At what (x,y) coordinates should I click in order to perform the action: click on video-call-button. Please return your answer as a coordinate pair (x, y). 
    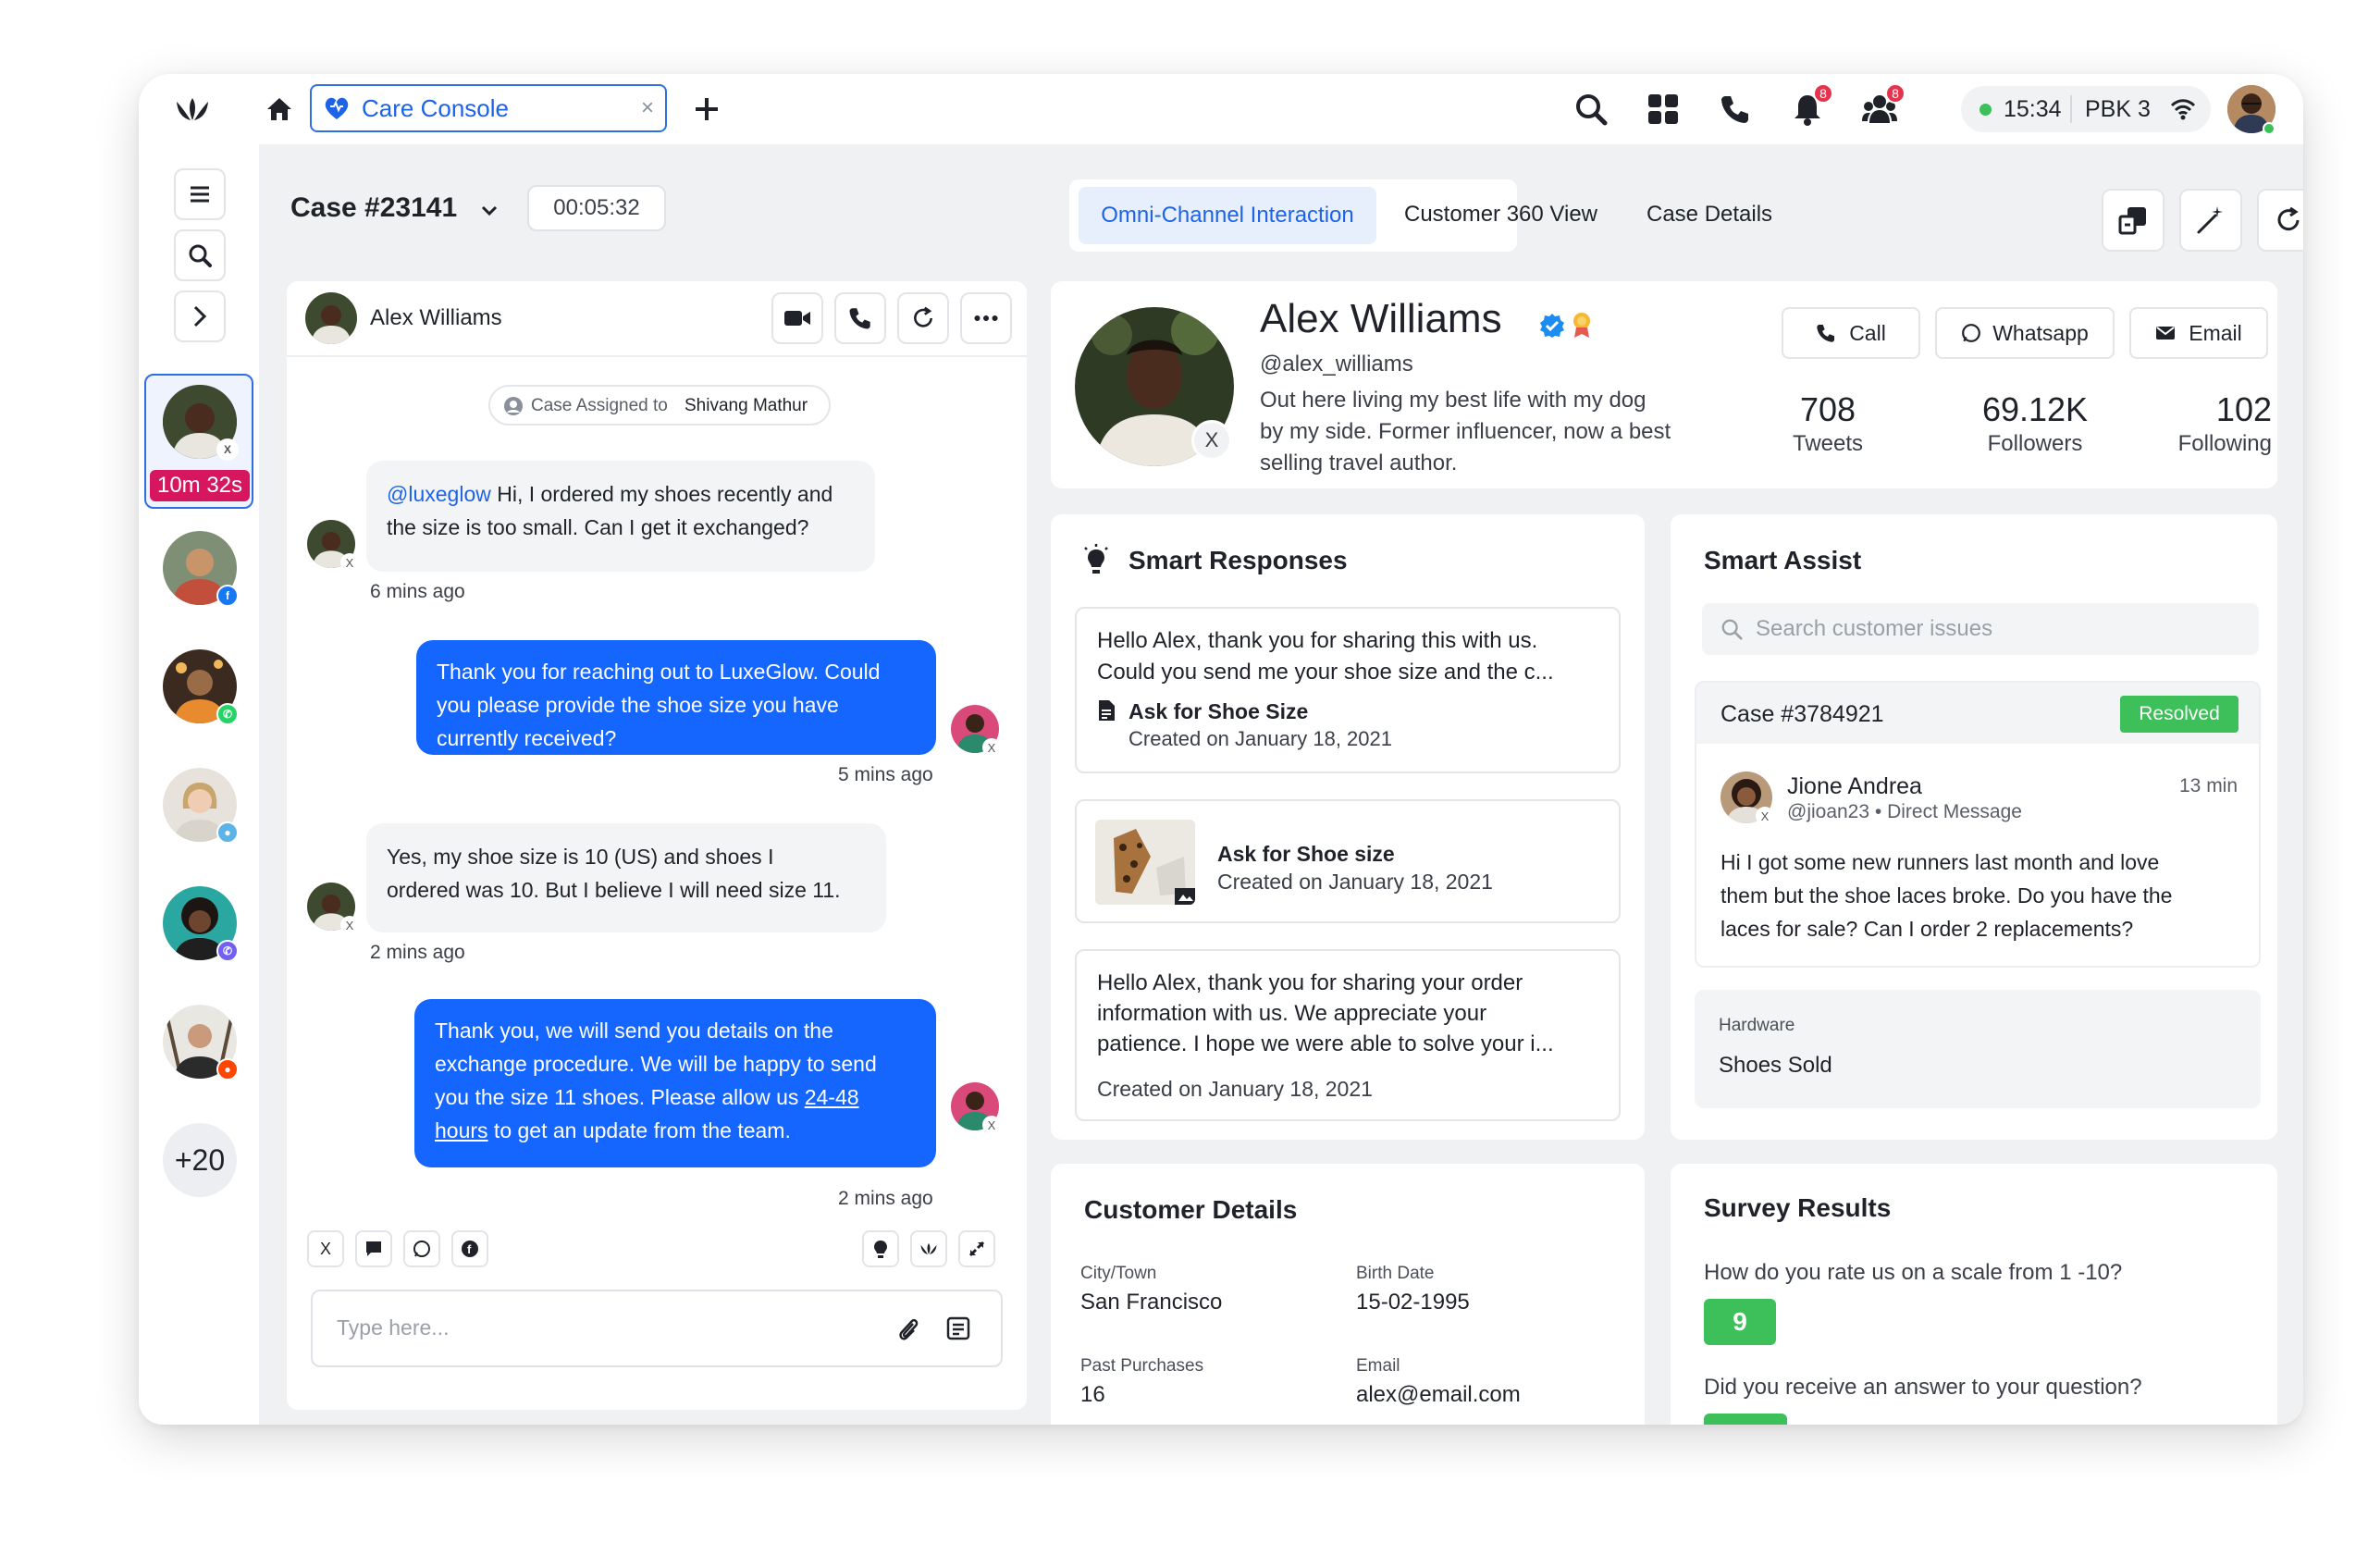
    Looking at the image, I should click on (797, 318).